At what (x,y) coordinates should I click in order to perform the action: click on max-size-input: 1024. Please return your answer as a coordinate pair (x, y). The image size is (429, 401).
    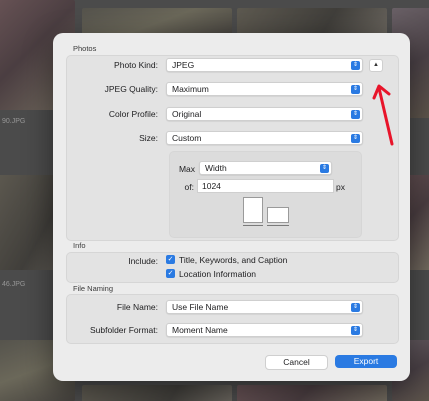
    Looking at the image, I should click on (265, 186).